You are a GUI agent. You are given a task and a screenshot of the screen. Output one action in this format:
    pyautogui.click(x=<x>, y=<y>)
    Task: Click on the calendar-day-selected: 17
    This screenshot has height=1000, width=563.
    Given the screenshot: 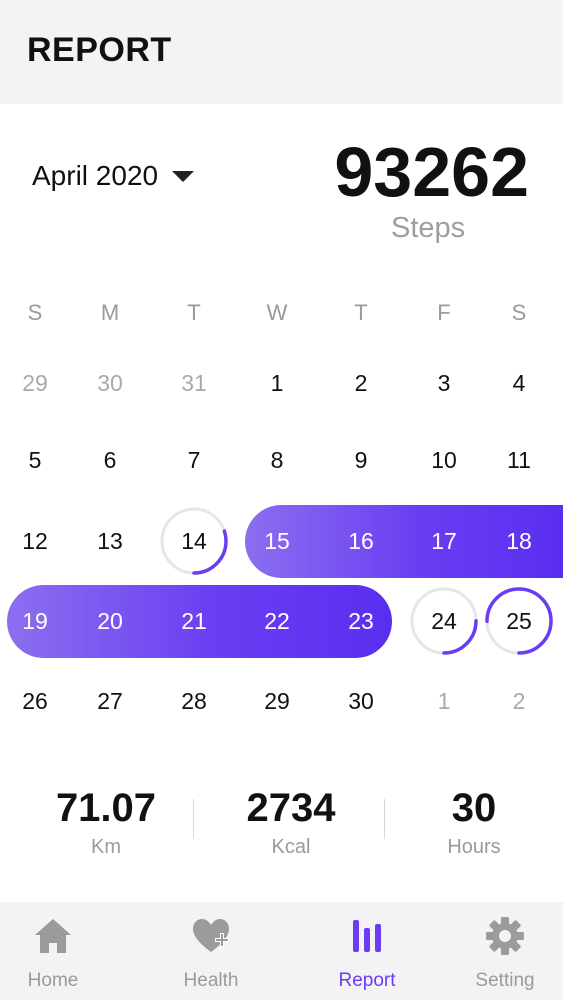 What is the action you would take?
    pyautogui.click(x=444, y=541)
    